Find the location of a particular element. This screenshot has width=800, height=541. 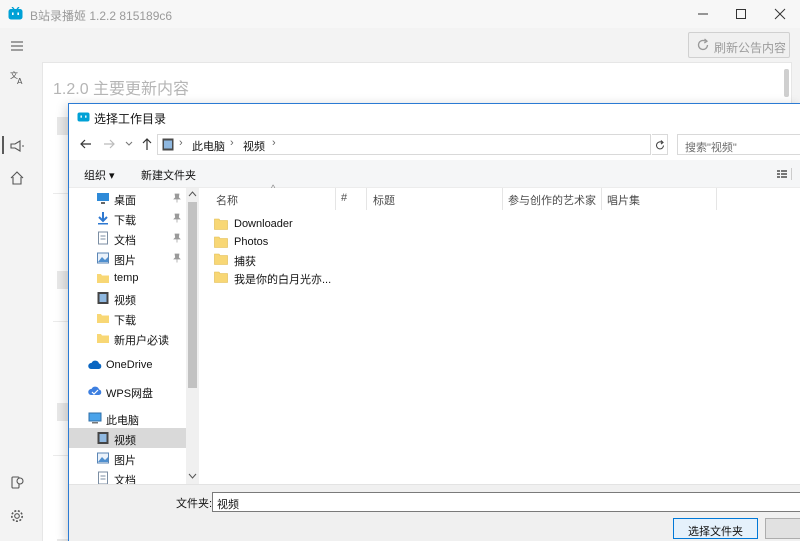

minimize-button is located at coordinates (703, 14).